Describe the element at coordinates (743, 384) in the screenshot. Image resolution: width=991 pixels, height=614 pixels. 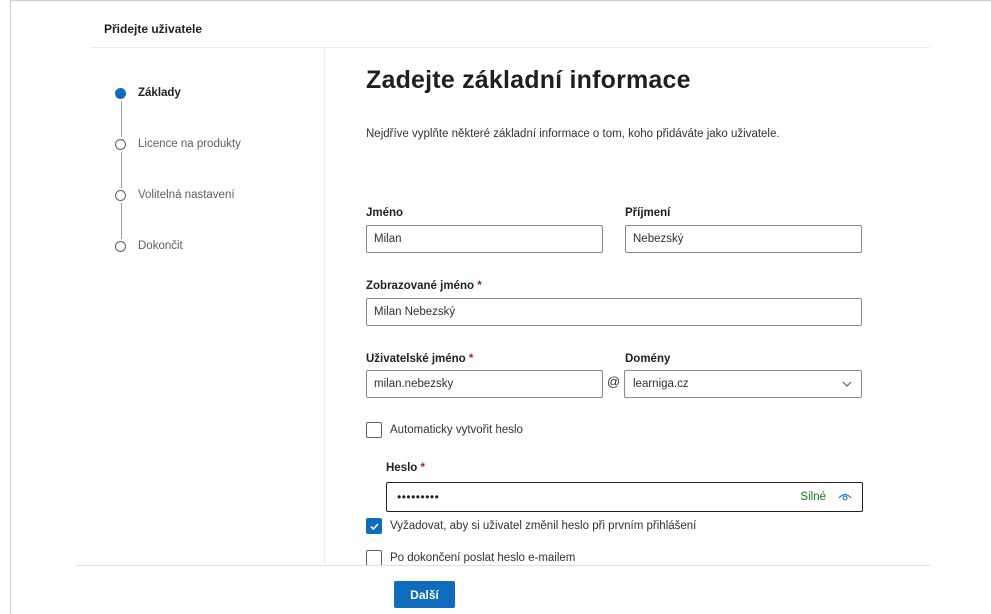
I see `domain-select: learniga.cz` at that location.